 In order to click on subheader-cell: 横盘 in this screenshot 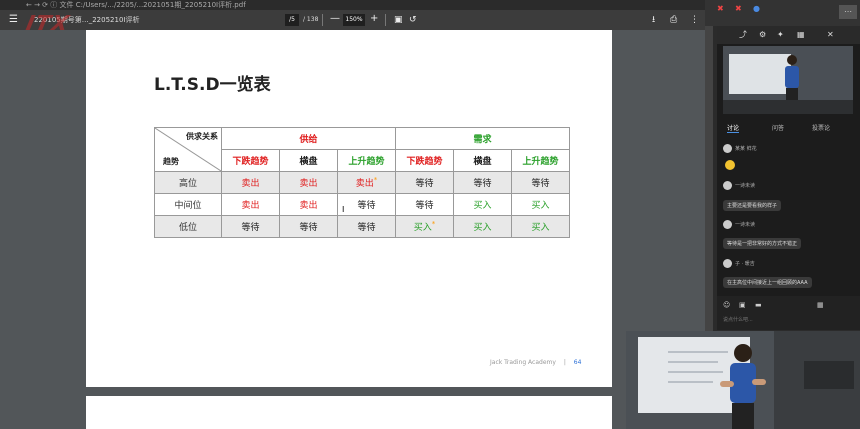, I will do `click(482, 160)`.